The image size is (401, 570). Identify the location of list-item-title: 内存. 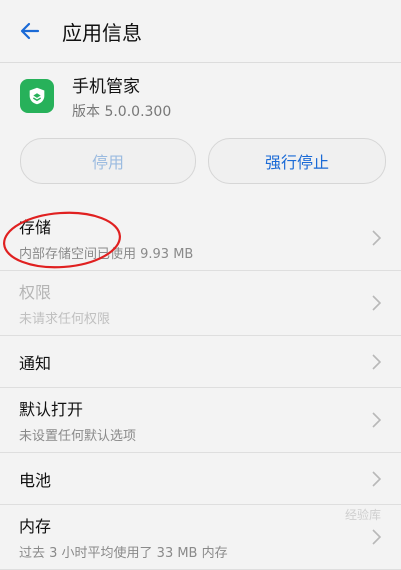
(35, 526).